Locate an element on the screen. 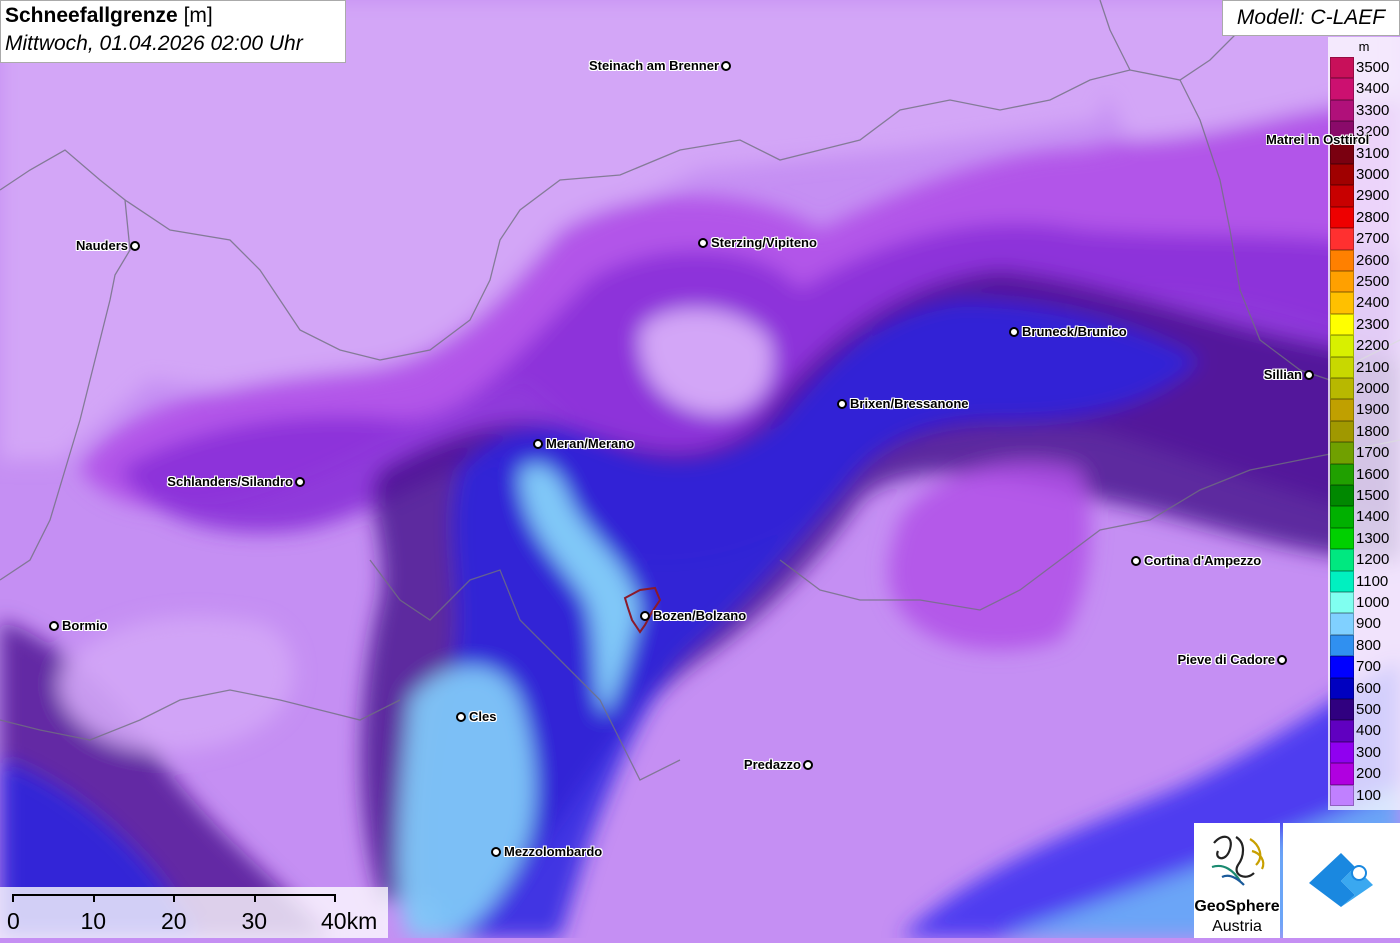 The width and height of the screenshot is (1400, 943). map-title: Schneefallgrenze [m] is located at coordinates (109, 15).